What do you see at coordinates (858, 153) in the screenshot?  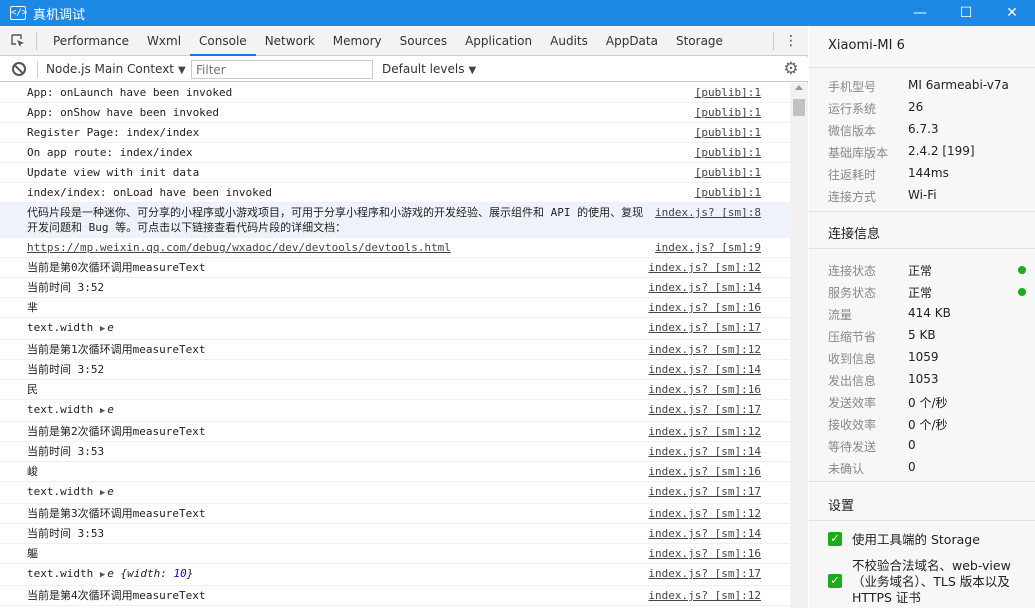 I see `info-label: 基础库版本` at bounding box center [858, 153].